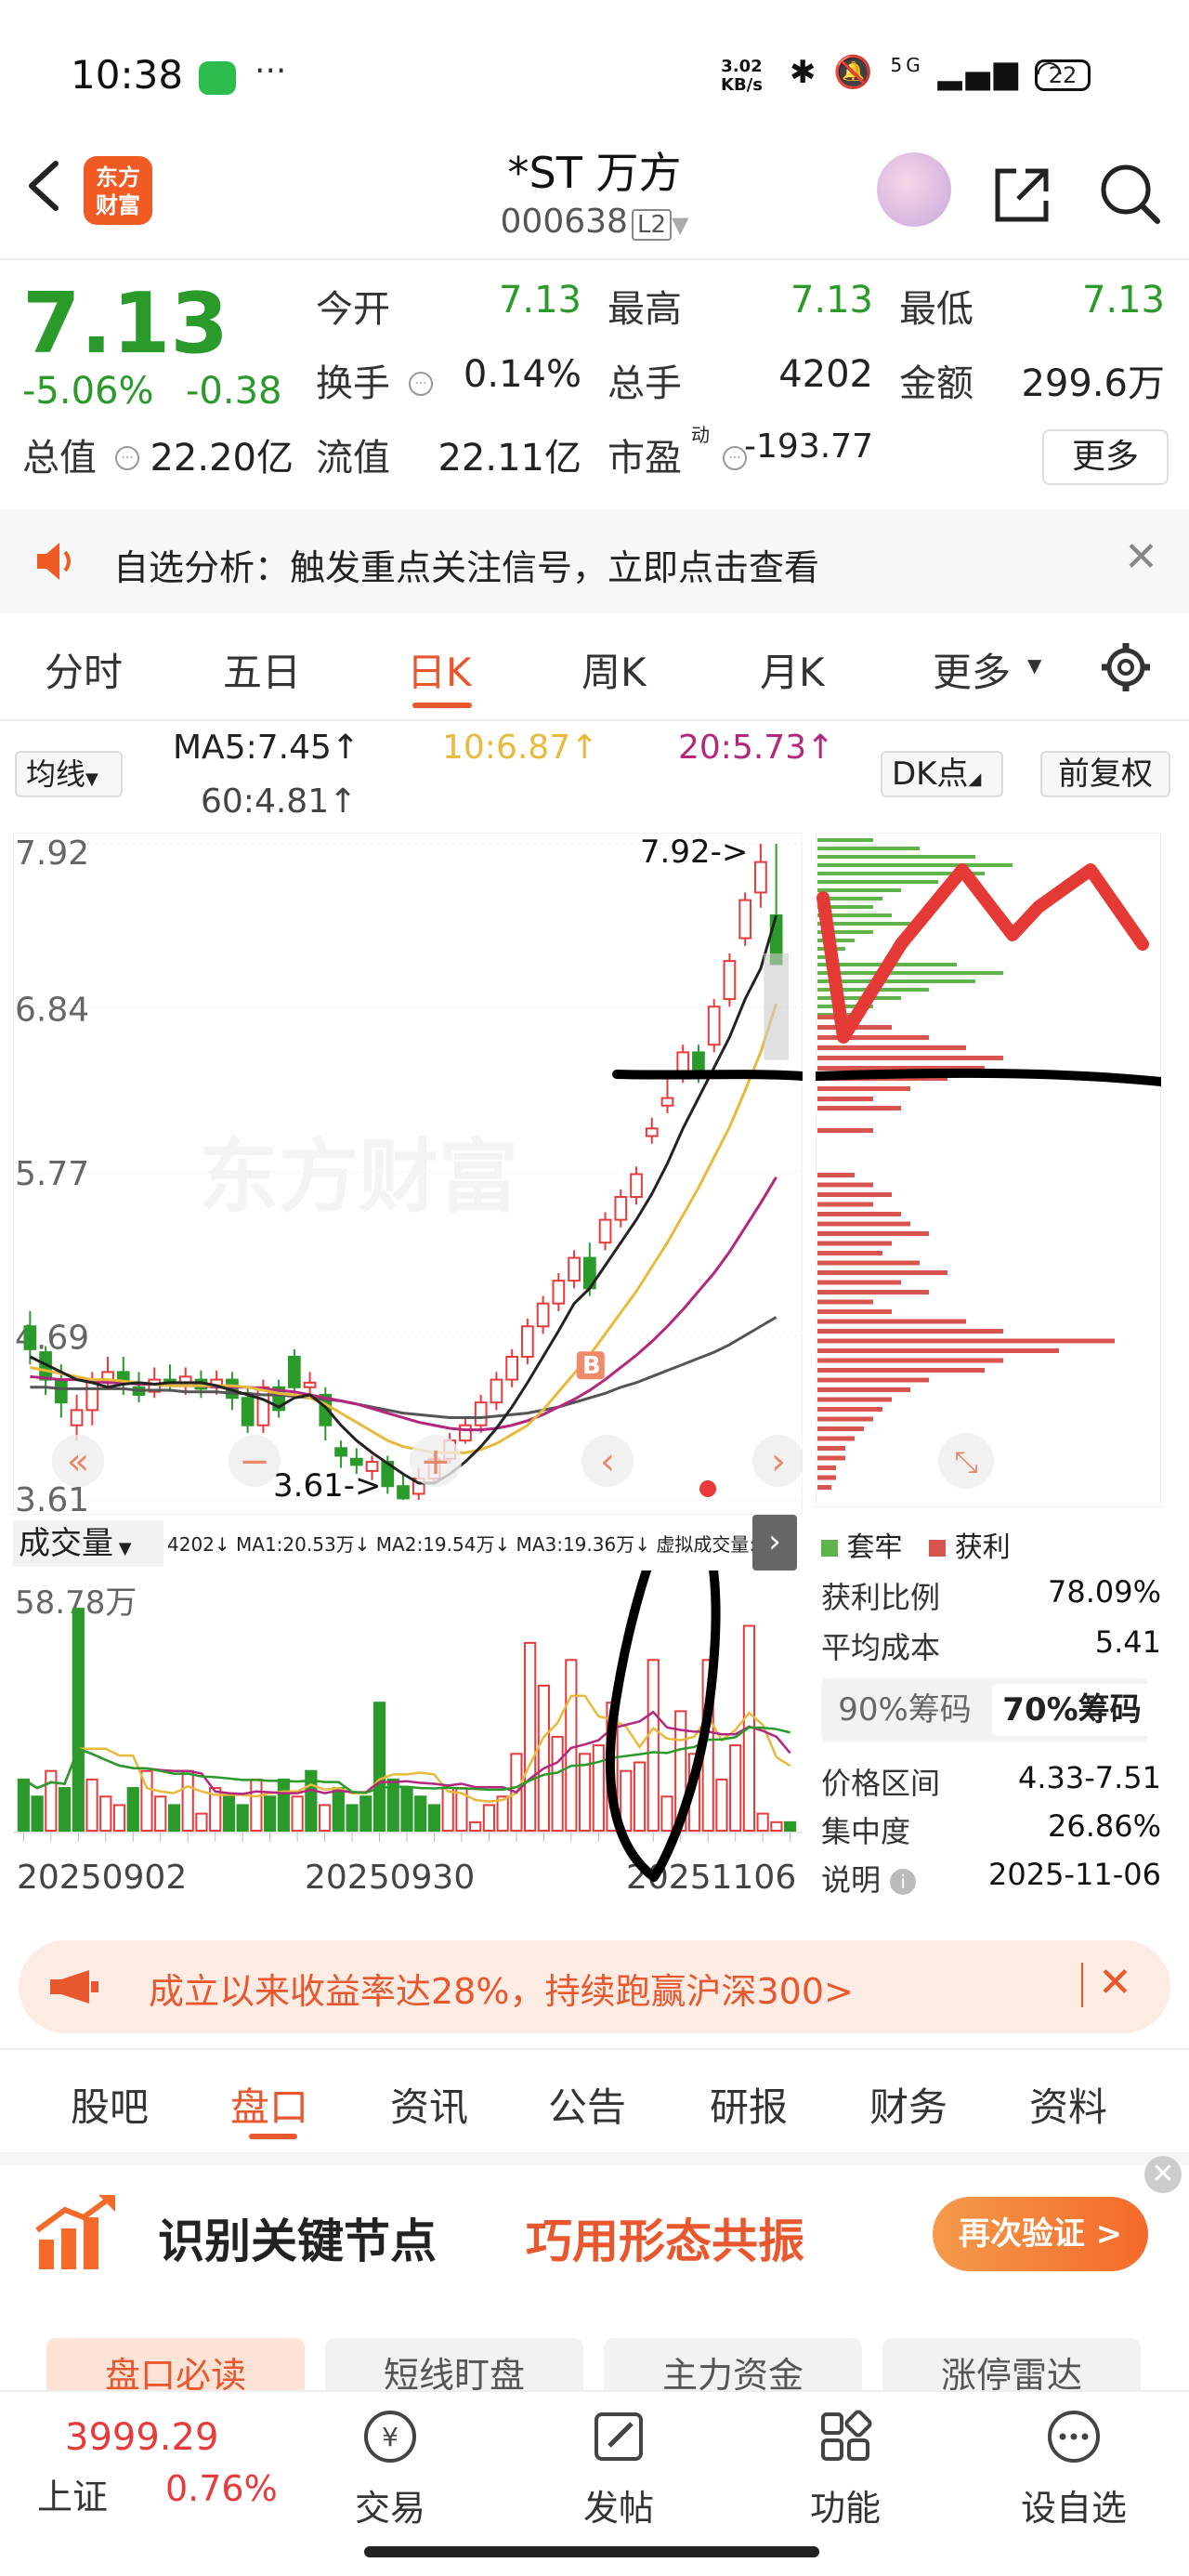  What do you see at coordinates (439, 669) in the screenshot?
I see `kline-tab: 日K` at bounding box center [439, 669].